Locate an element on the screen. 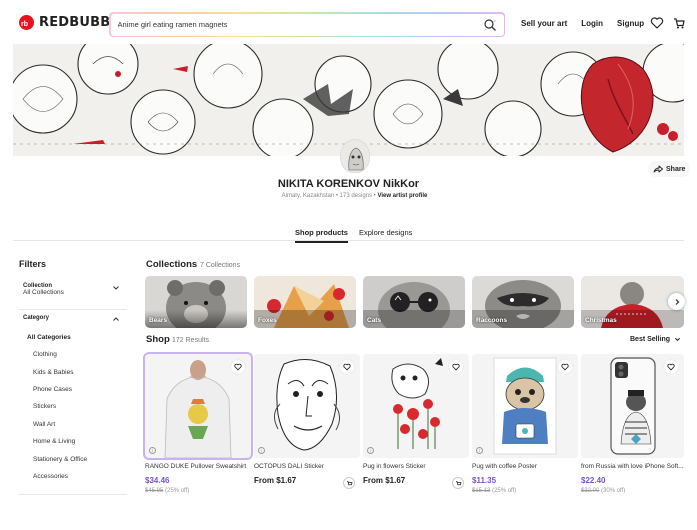 The width and height of the screenshot is (697, 530). shop-title: Shop is located at coordinates (158, 339).